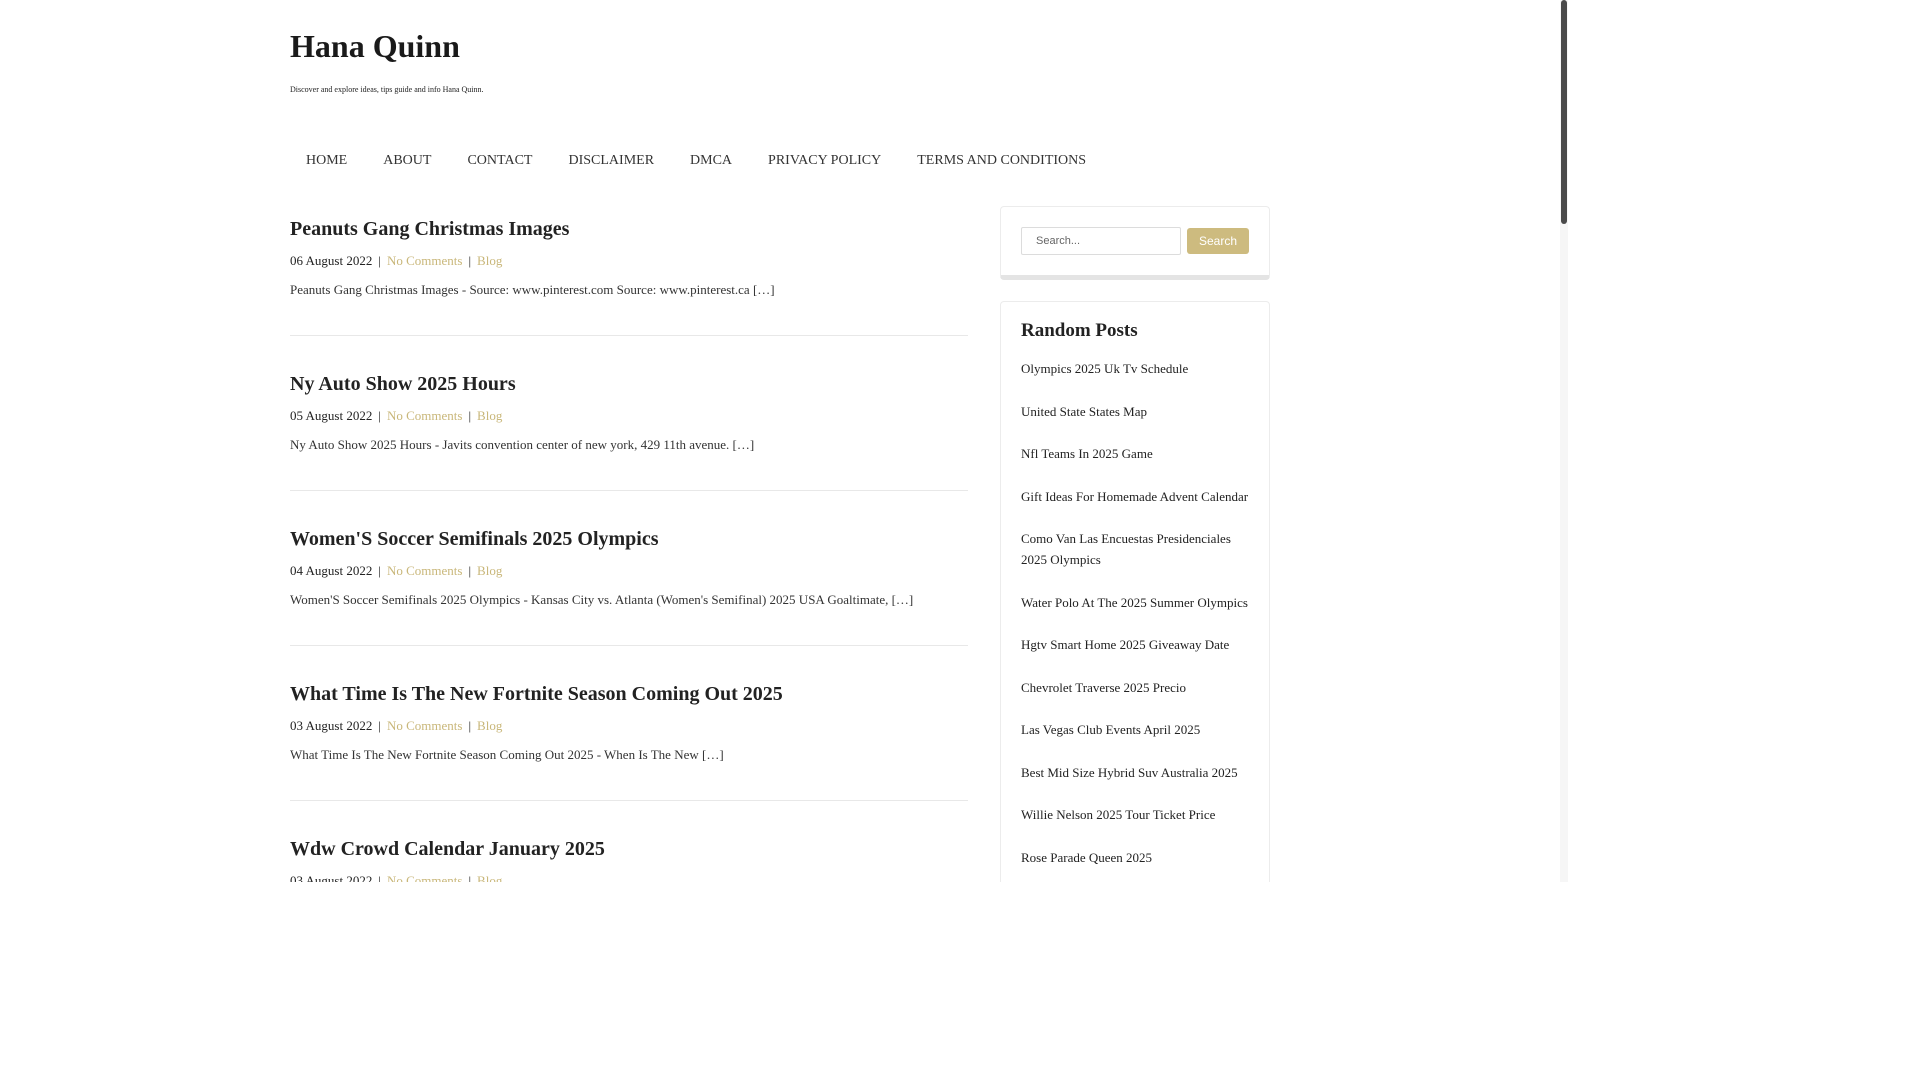 The height and width of the screenshot is (1080, 1920). What do you see at coordinates (331, 415) in the screenshot?
I see `post-date: 05 August 2022` at bounding box center [331, 415].